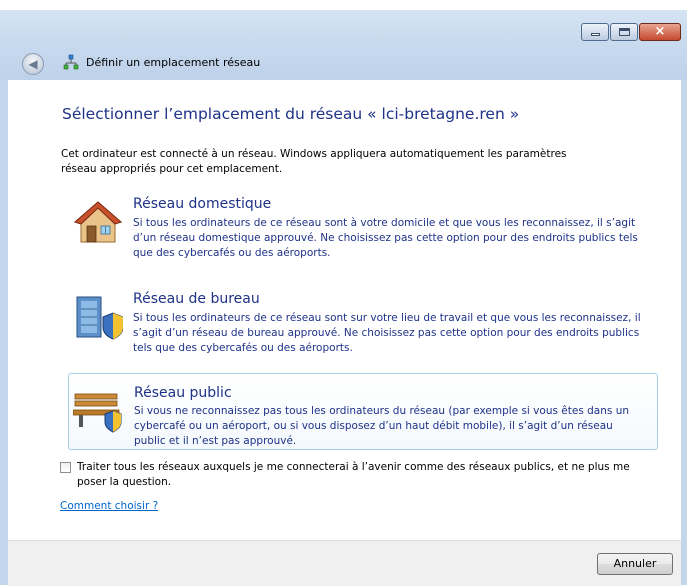  What do you see at coordinates (109, 506) in the screenshot?
I see `help-link: Comment choisir ?` at bounding box center [109, 506].